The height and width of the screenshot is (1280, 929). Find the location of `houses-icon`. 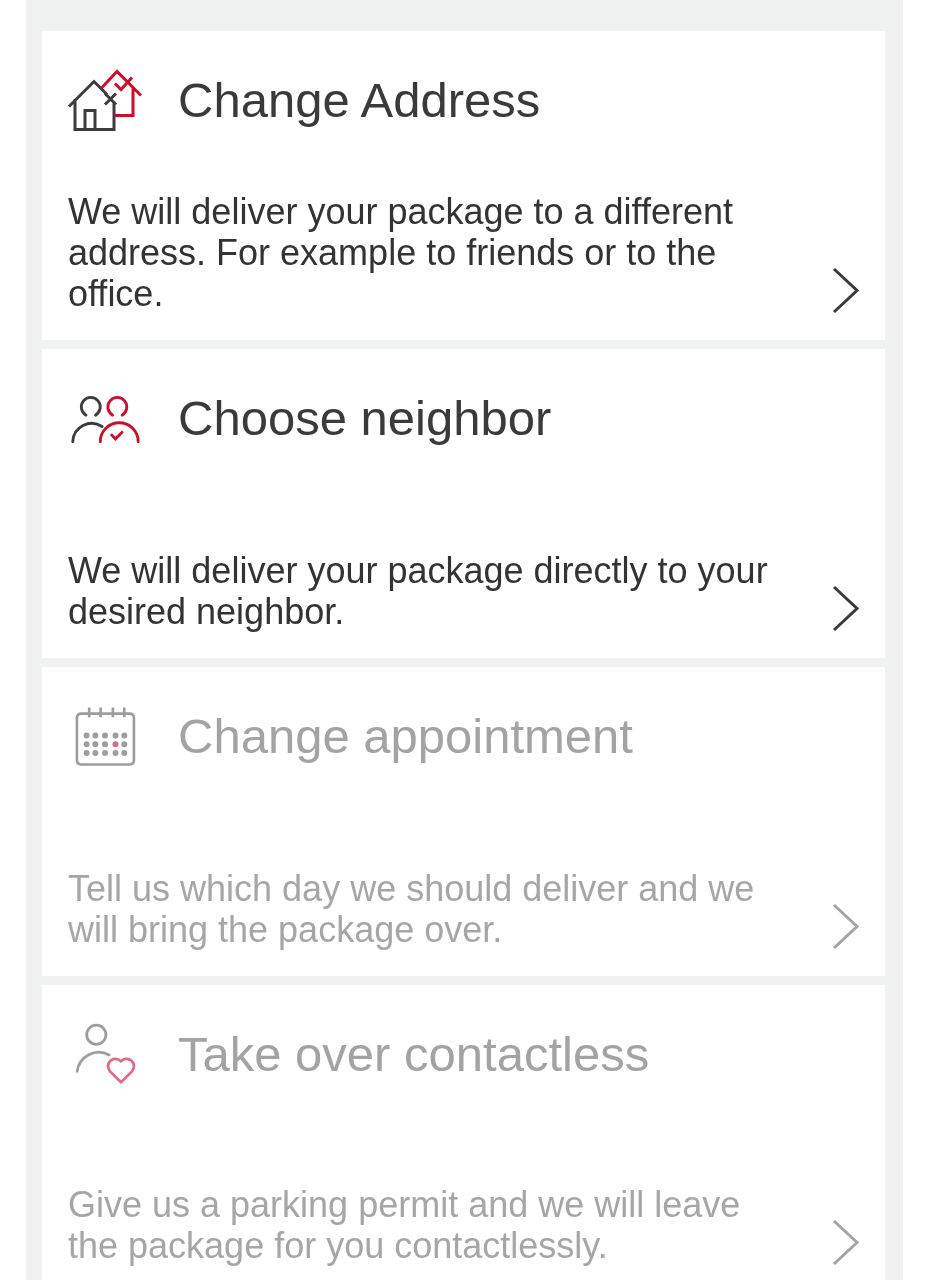

houses-icon is located at coordinates (105, 100).